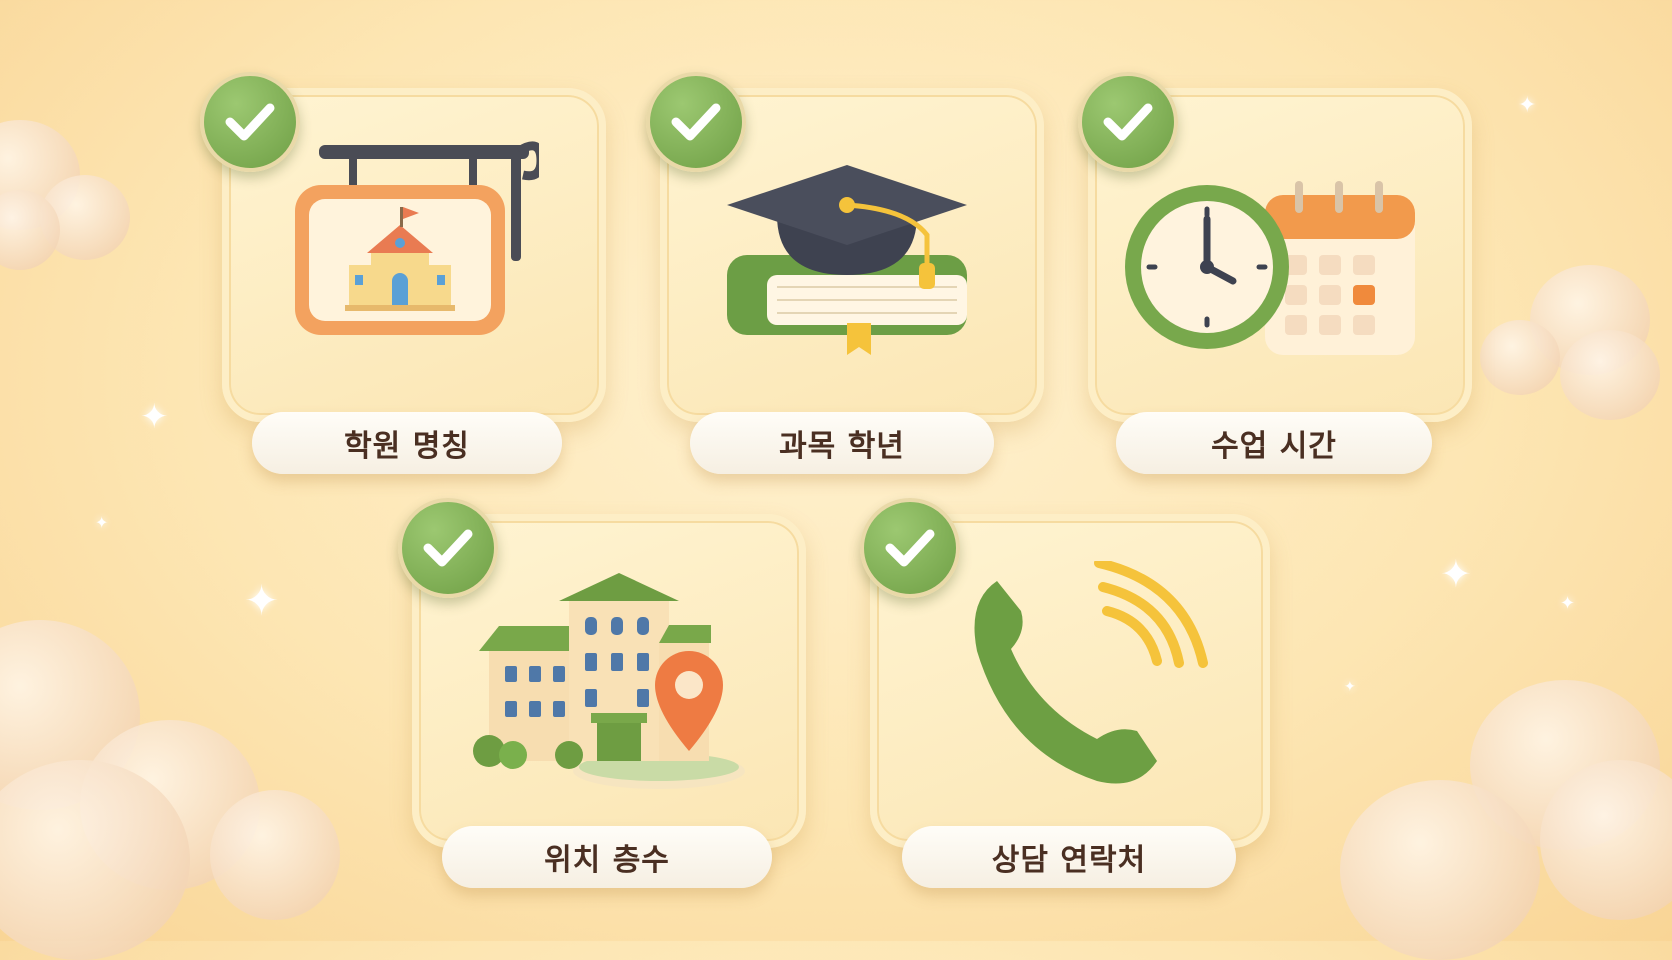  What do you see at coordinates (1275, 270) in the screenshot?
I see `clock-calendar-icon` at bounding box center [1275, 270].